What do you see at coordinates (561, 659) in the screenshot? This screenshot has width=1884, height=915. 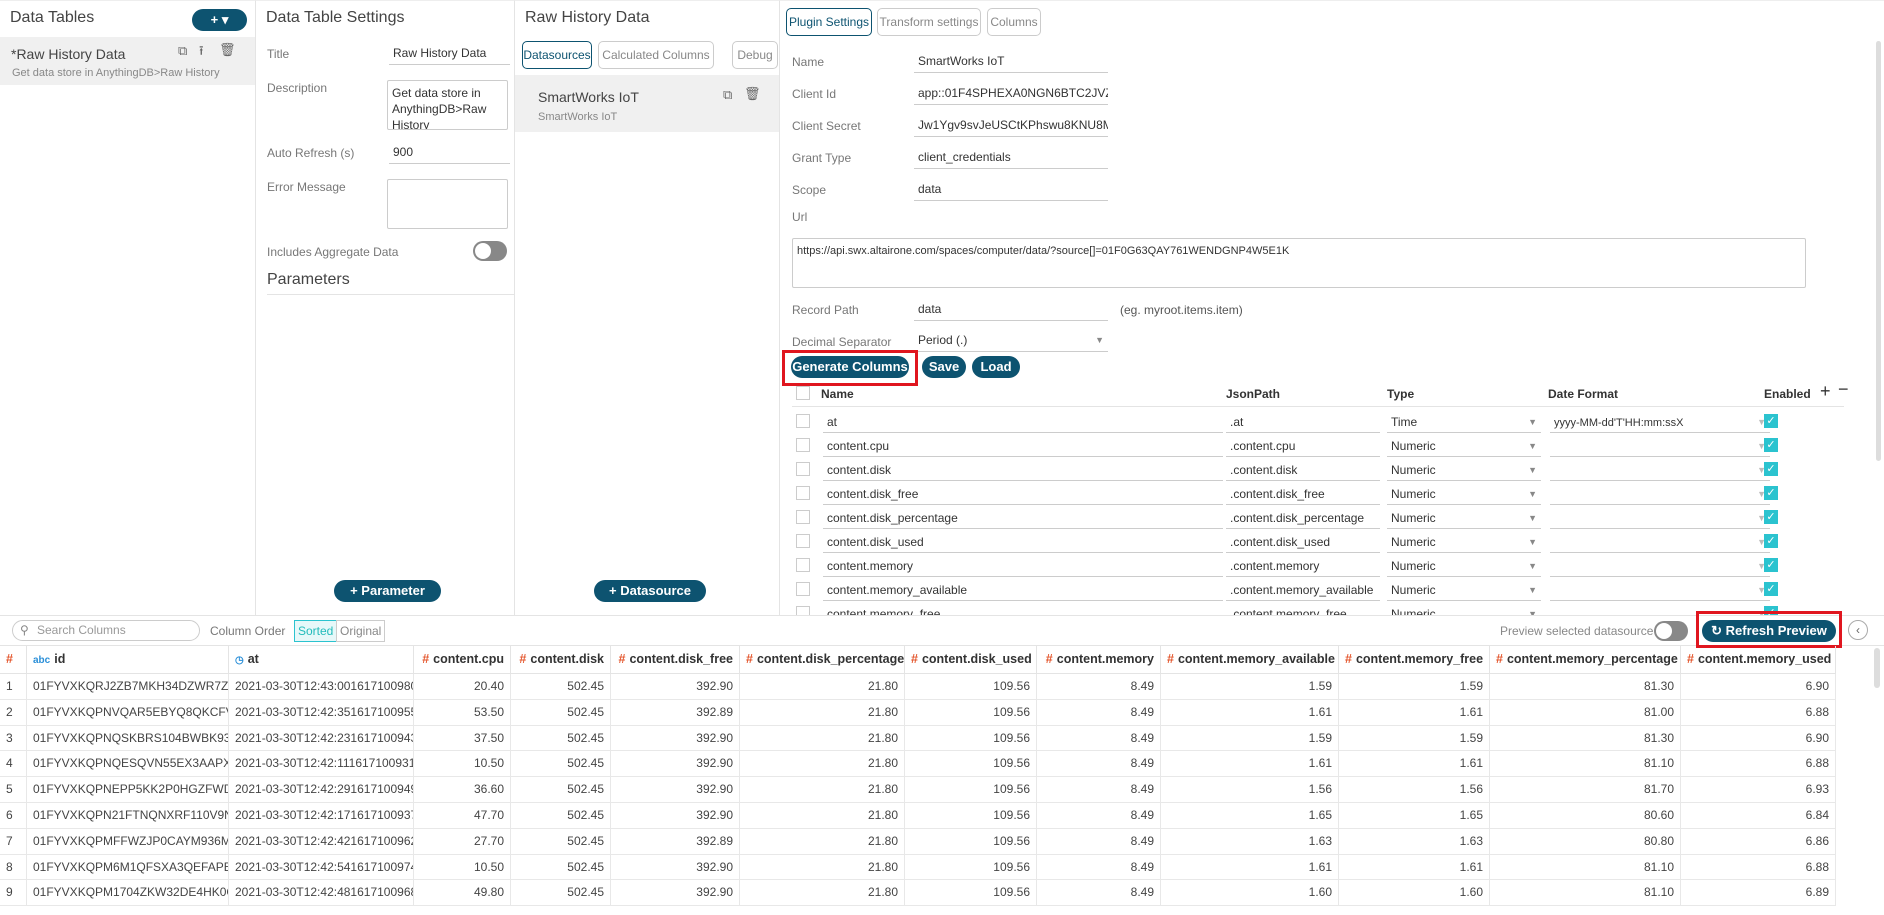 I see `grid-header-content-disk: # content.disk` at bounding box center [561, 659].